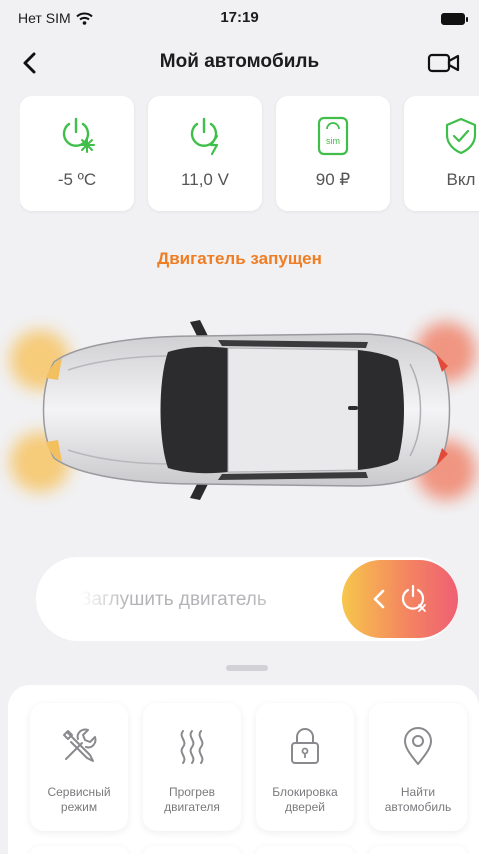 This screenshot has width=479, height=854. Describe the element at coordinates (192, 747) in the screenshot. I see `heat-waves-icon` at that location.